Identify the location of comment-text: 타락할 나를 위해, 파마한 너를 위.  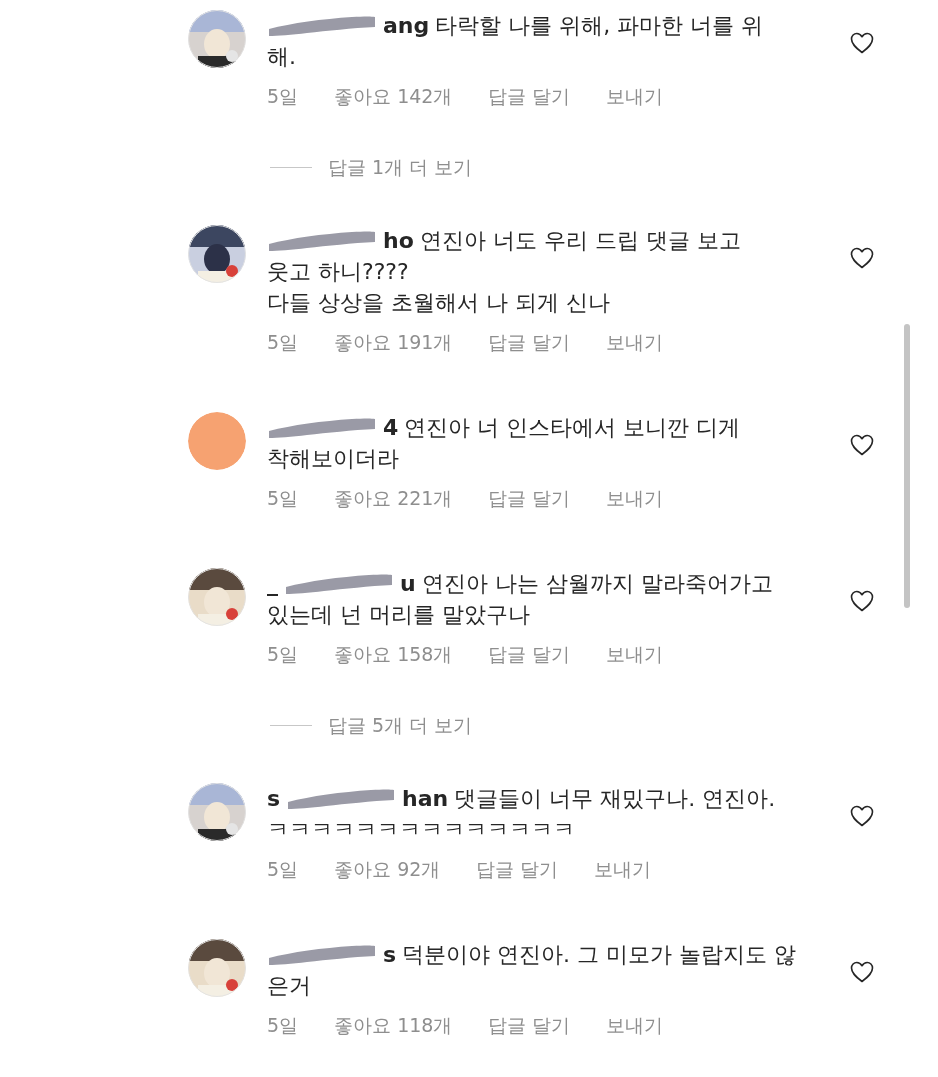
(599, 26).